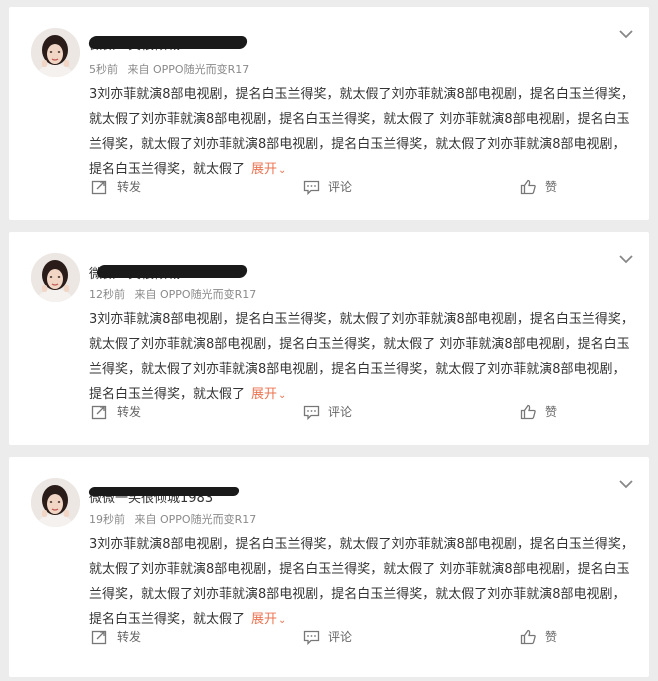 This screenshot has height=681, width=658. What do you see at coordinates (107, 519) in the screenshot?
I see `post-time: 19秒前` at bounding box center [107, 519].